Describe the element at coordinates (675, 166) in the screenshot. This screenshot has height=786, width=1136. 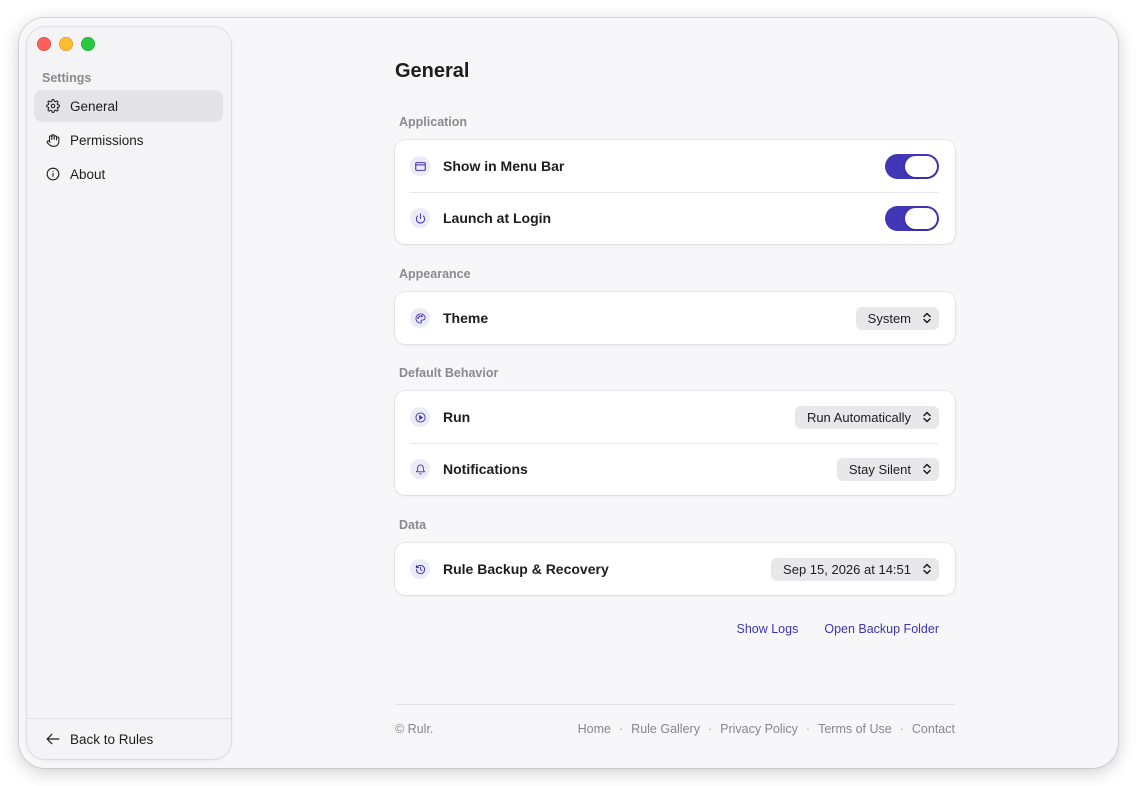
I see `show-in-menu-bar-row: Show in Menu Bar` at that location.